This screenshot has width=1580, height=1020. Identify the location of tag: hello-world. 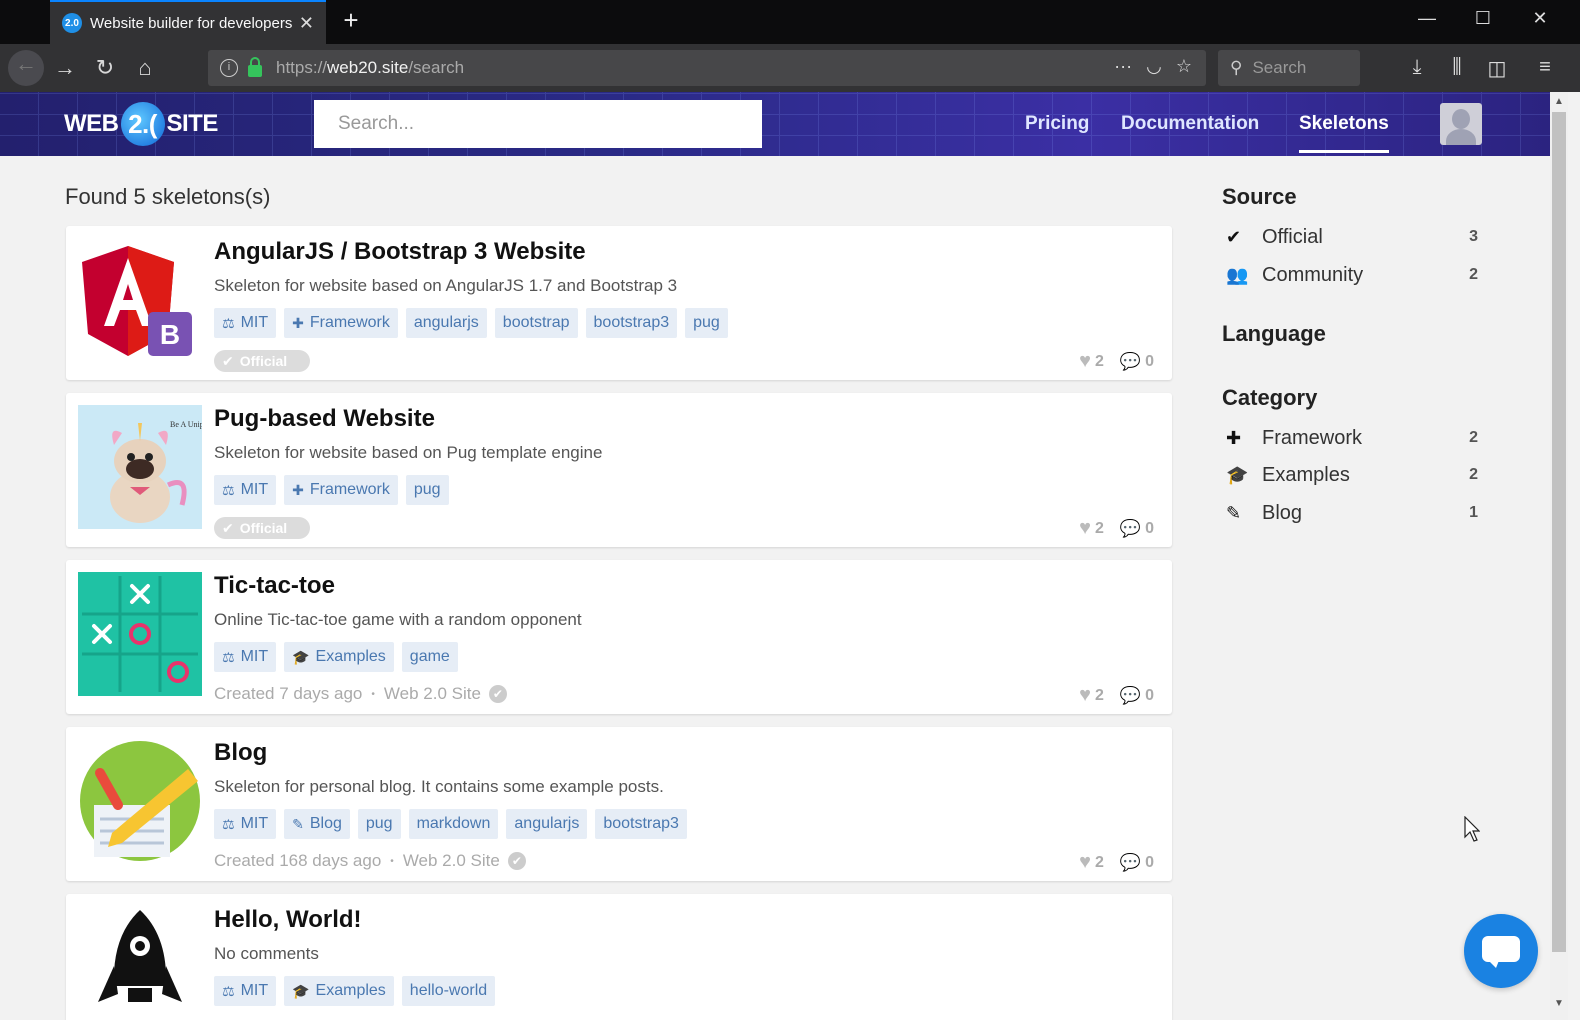
(448, 991).